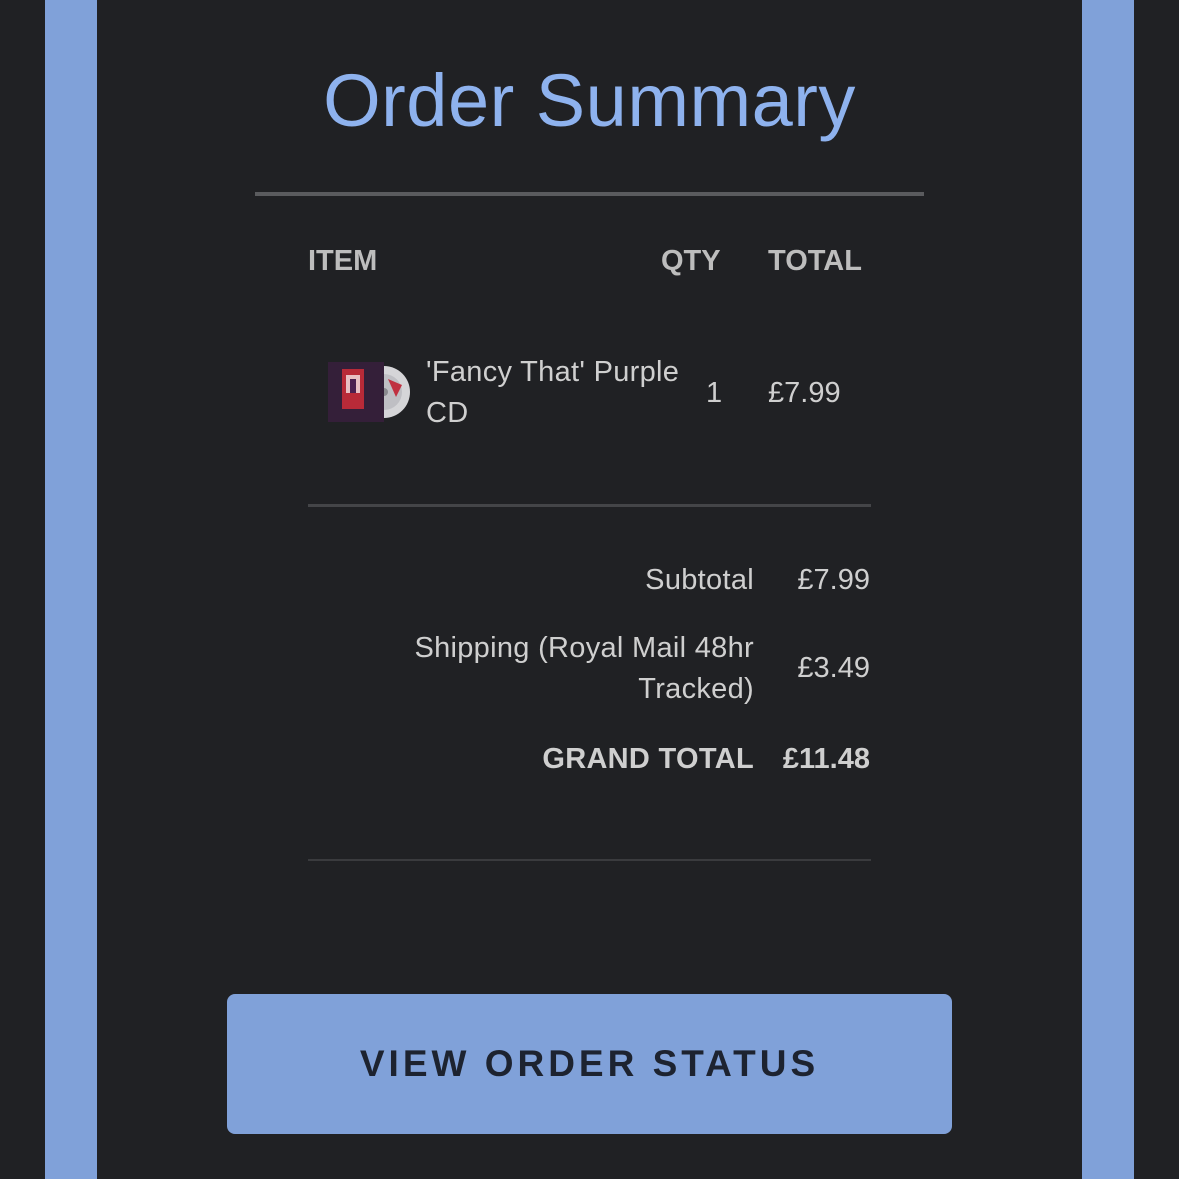 This screenshot has width=1179, height=1179. What do you see at coordinates (71, 589) in the screenshot?
I see `left-accent-border` at bounding box center [71, 589].